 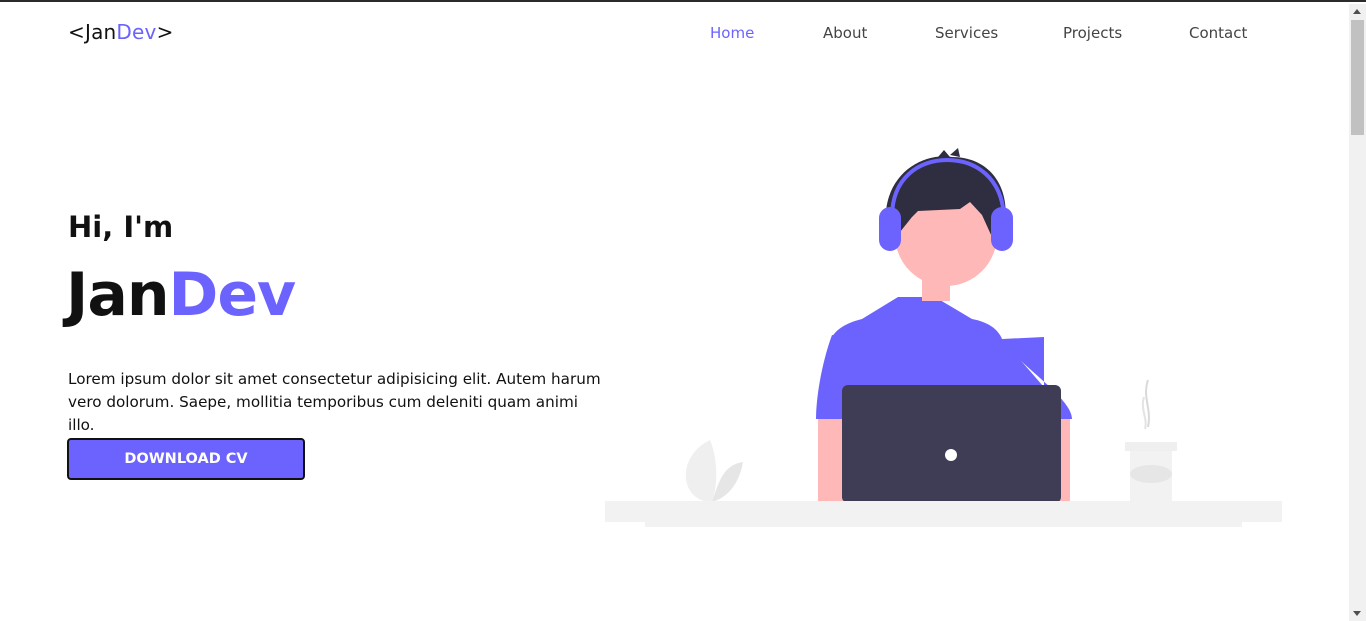 What do you see at coordinates (1151, 441) in the screenshot?
I see `coffee-cup-icon` at bounding box center [1151, 441].